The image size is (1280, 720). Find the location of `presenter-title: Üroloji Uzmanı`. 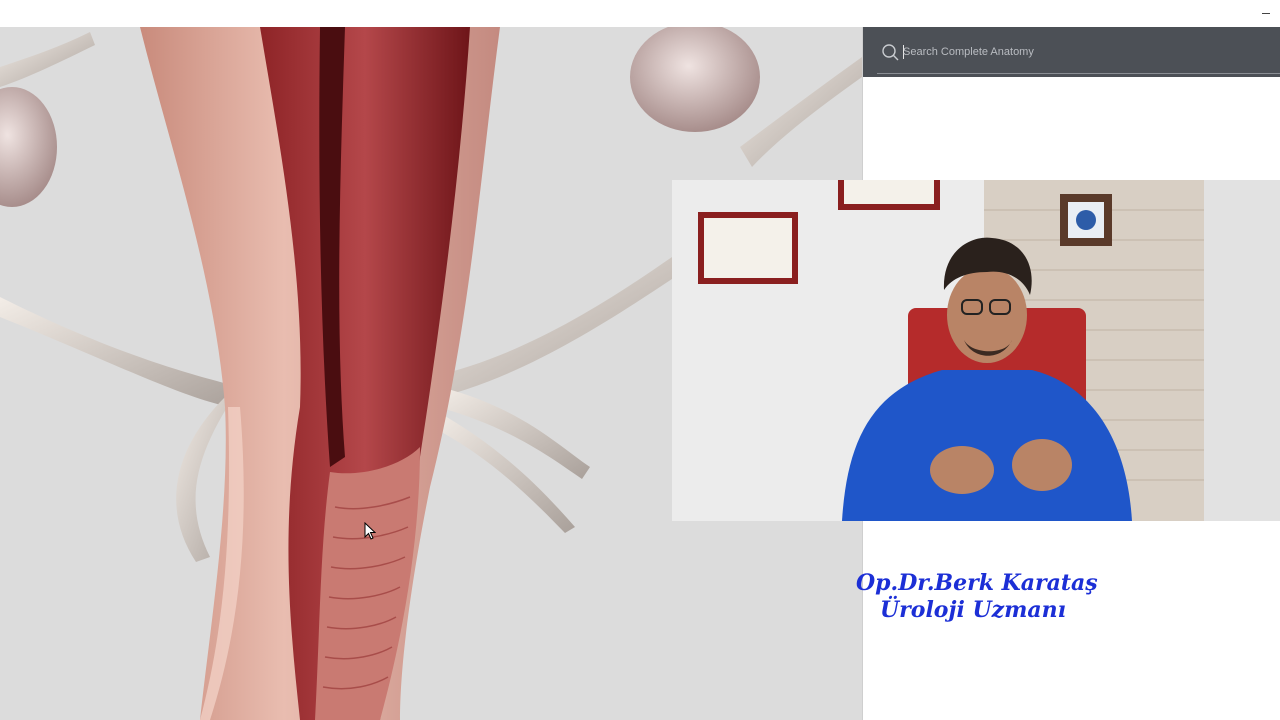

presenter-title: Üroloji Uzmanı is located at coordinates (973, 610).